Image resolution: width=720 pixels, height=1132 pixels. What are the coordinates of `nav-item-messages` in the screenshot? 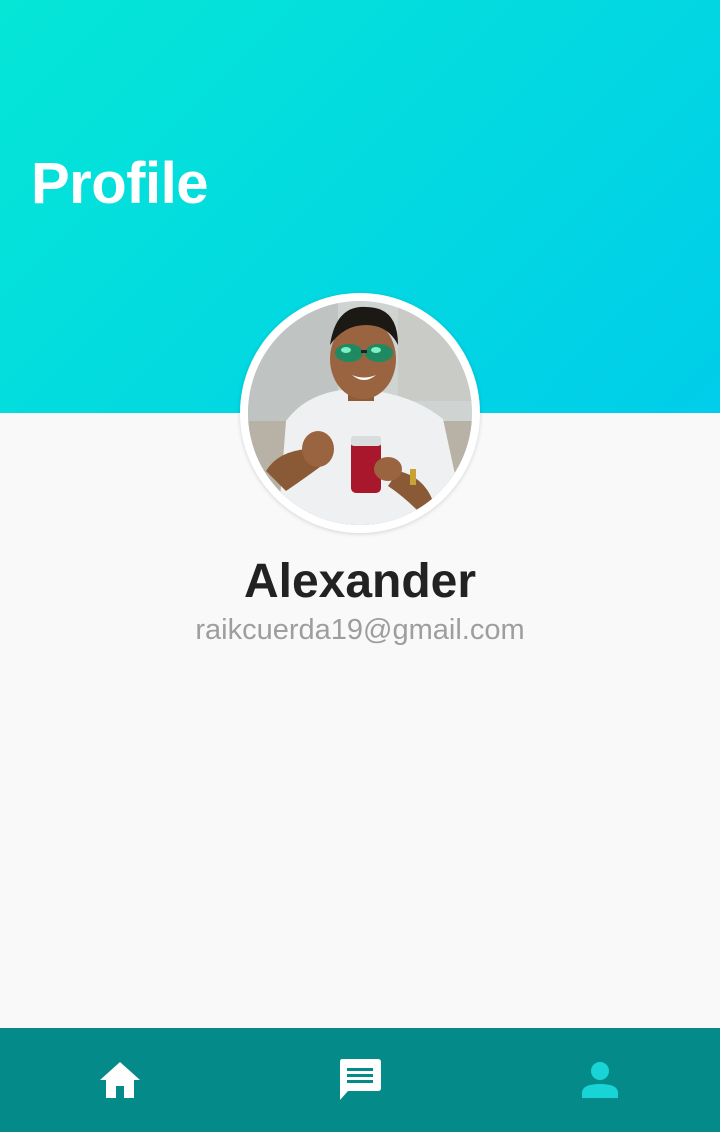 It's located at (360, 1080).